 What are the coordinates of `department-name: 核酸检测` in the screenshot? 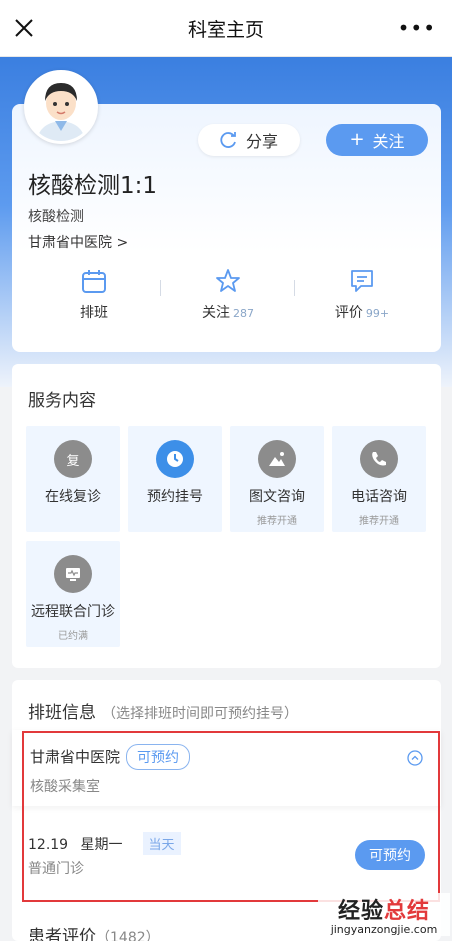 It's located at (56, 217).